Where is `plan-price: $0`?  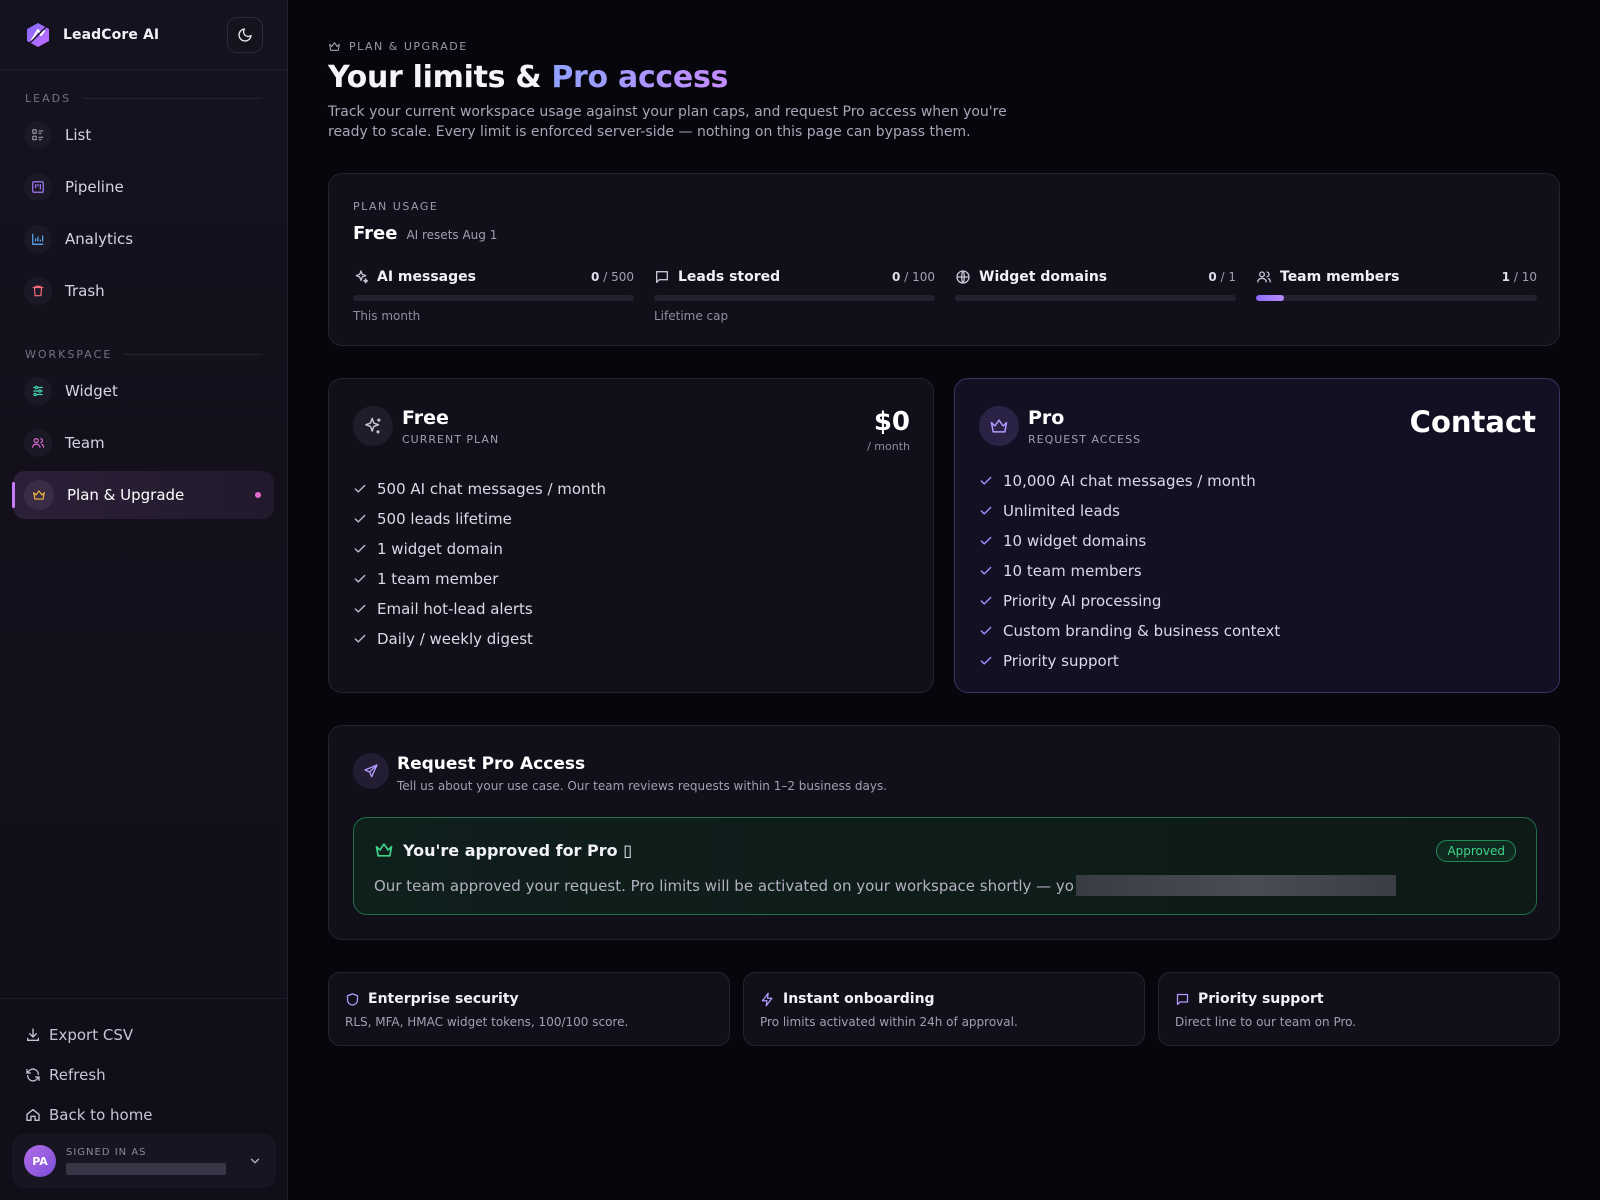 plan-price: $0 is located at coordinates (891, 422).